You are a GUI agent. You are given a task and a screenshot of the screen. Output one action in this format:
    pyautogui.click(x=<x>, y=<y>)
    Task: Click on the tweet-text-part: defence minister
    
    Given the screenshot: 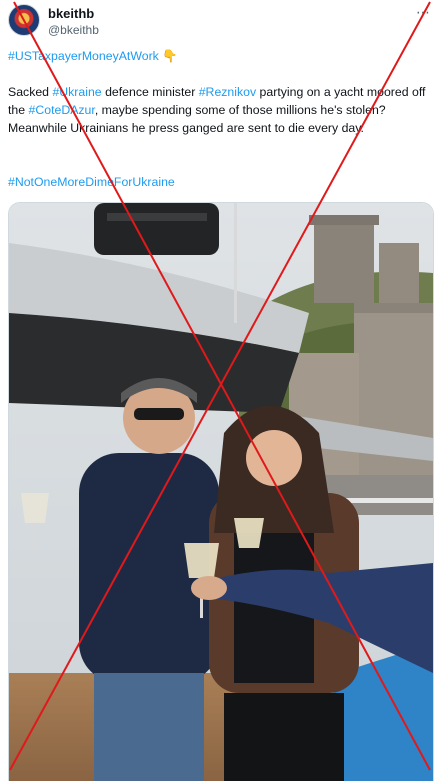 What is the action you would take?
    pyautogui.click(x=150, y=92)
    